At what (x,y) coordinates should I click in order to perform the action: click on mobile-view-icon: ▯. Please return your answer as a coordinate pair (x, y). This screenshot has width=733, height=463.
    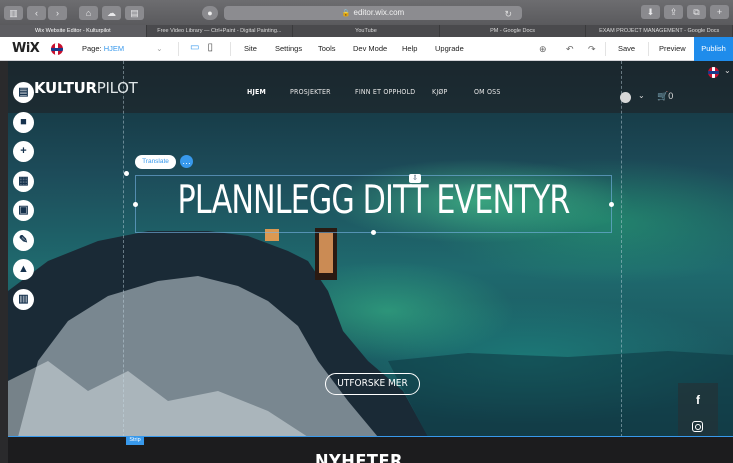
    Looking at the image, I should click on (210, 47).